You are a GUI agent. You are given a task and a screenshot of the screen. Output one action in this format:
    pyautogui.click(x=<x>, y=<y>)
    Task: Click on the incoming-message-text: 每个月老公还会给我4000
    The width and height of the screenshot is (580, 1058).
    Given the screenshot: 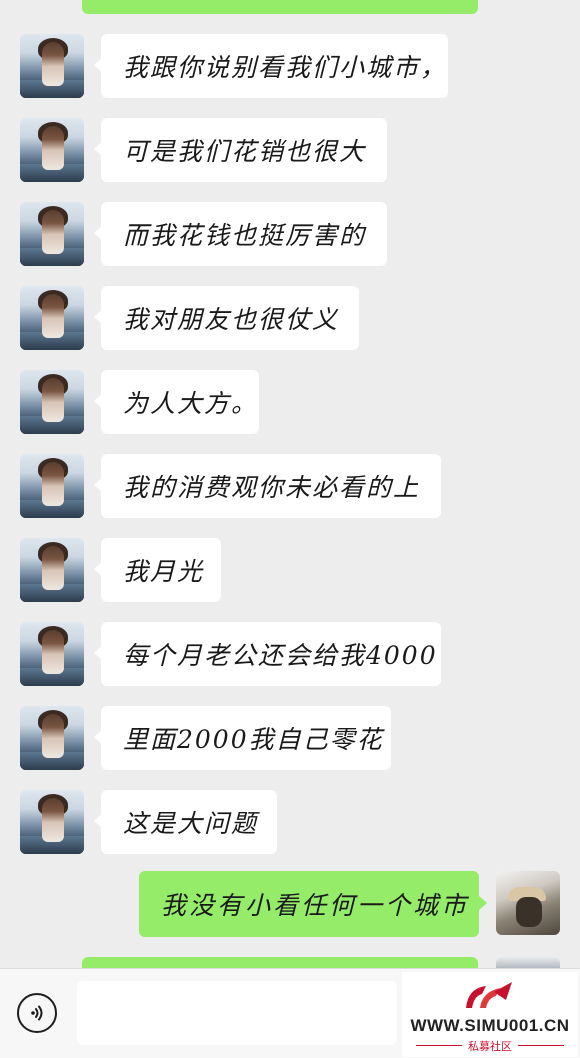 What is the action you would take?
    pyautogui.click(x=280, y=655)
    